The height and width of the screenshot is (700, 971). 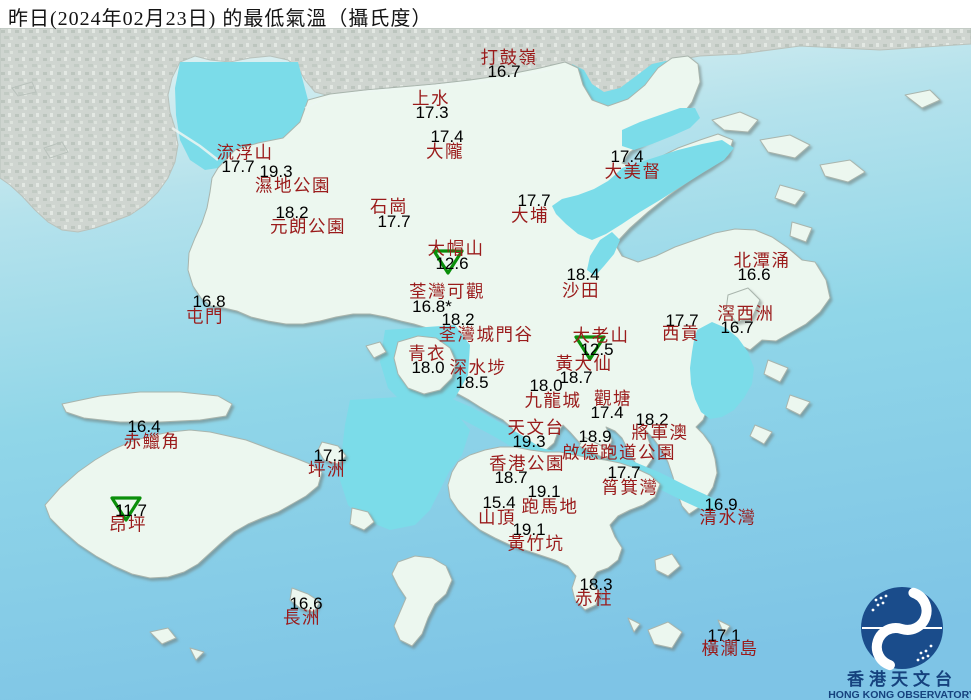 What do you see at coordinates (899, 694) in the screenshot?
I see `logo-name-en: HONG KONG OBSERVATORY` at bounding box center [899, 694].